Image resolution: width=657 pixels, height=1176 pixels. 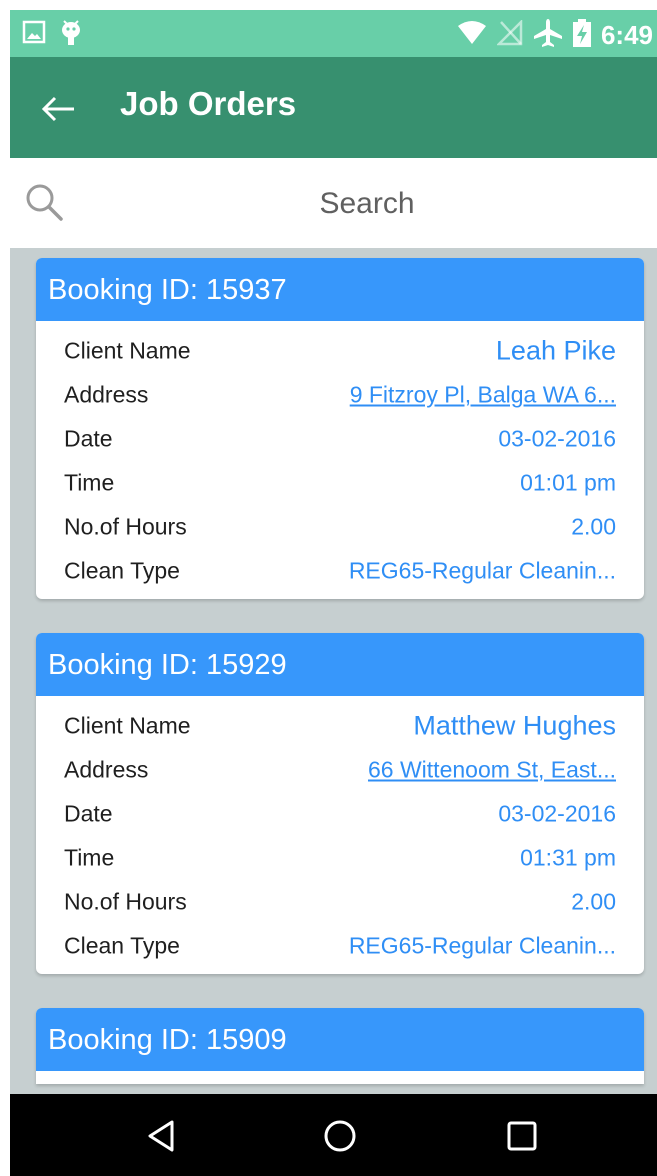 What do you see at coordinates (555, 350) in the screenshot?
I see `client-name-value: Leah Pike` at bounding box center [555, 350].